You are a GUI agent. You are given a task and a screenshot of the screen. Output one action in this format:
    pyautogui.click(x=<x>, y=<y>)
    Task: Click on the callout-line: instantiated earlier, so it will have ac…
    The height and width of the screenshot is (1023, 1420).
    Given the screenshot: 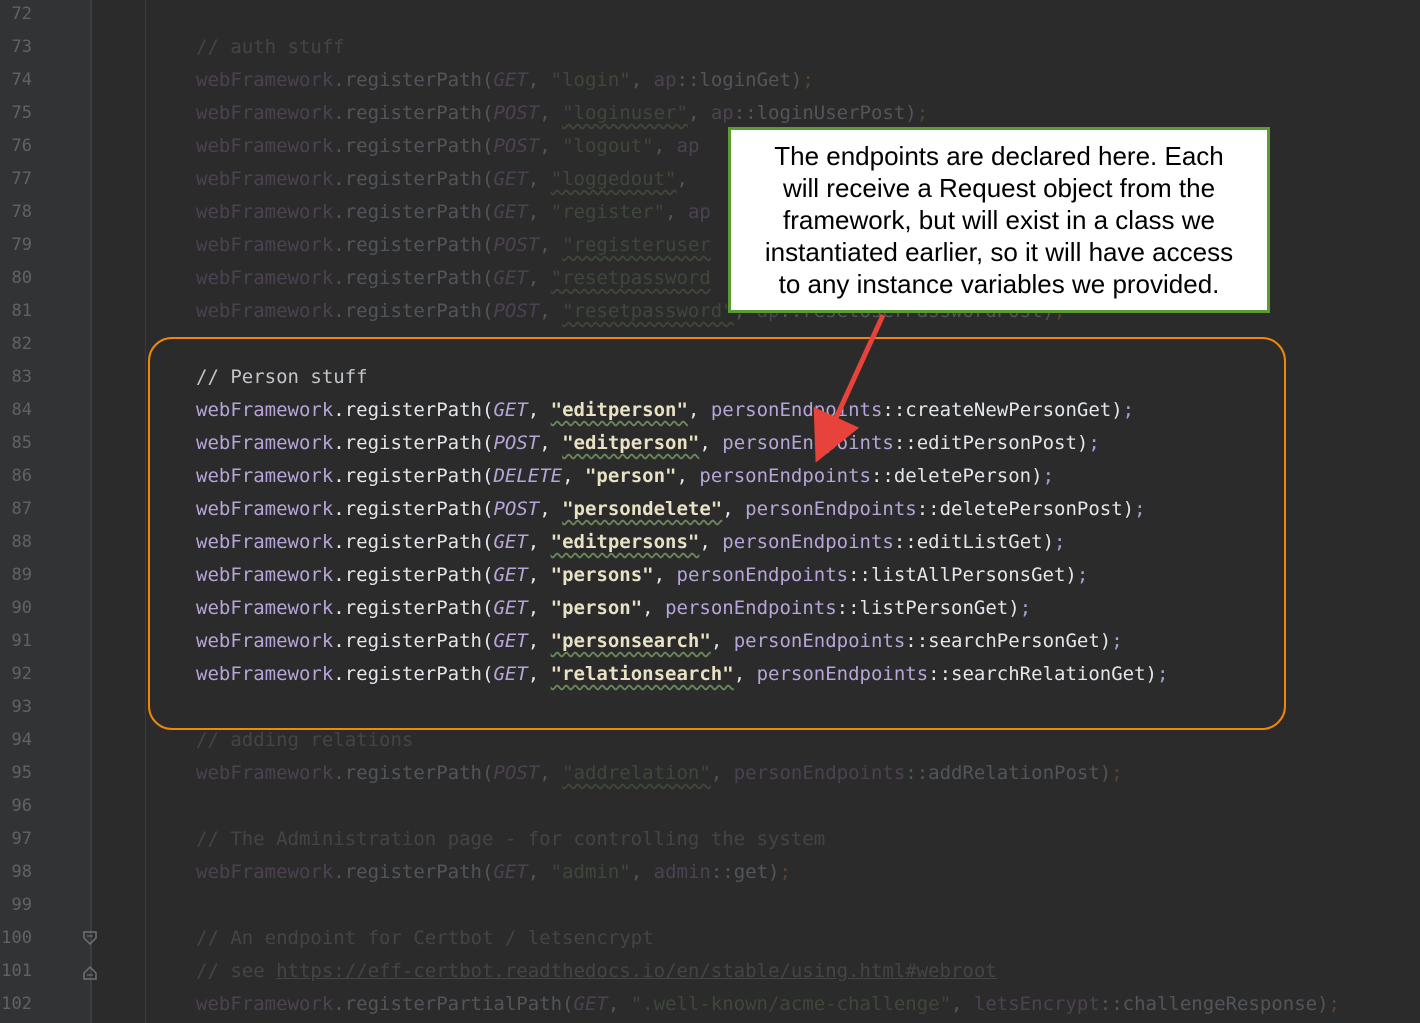 What is the action you would take?
    pyautogui.click(x=999, y=252)
    